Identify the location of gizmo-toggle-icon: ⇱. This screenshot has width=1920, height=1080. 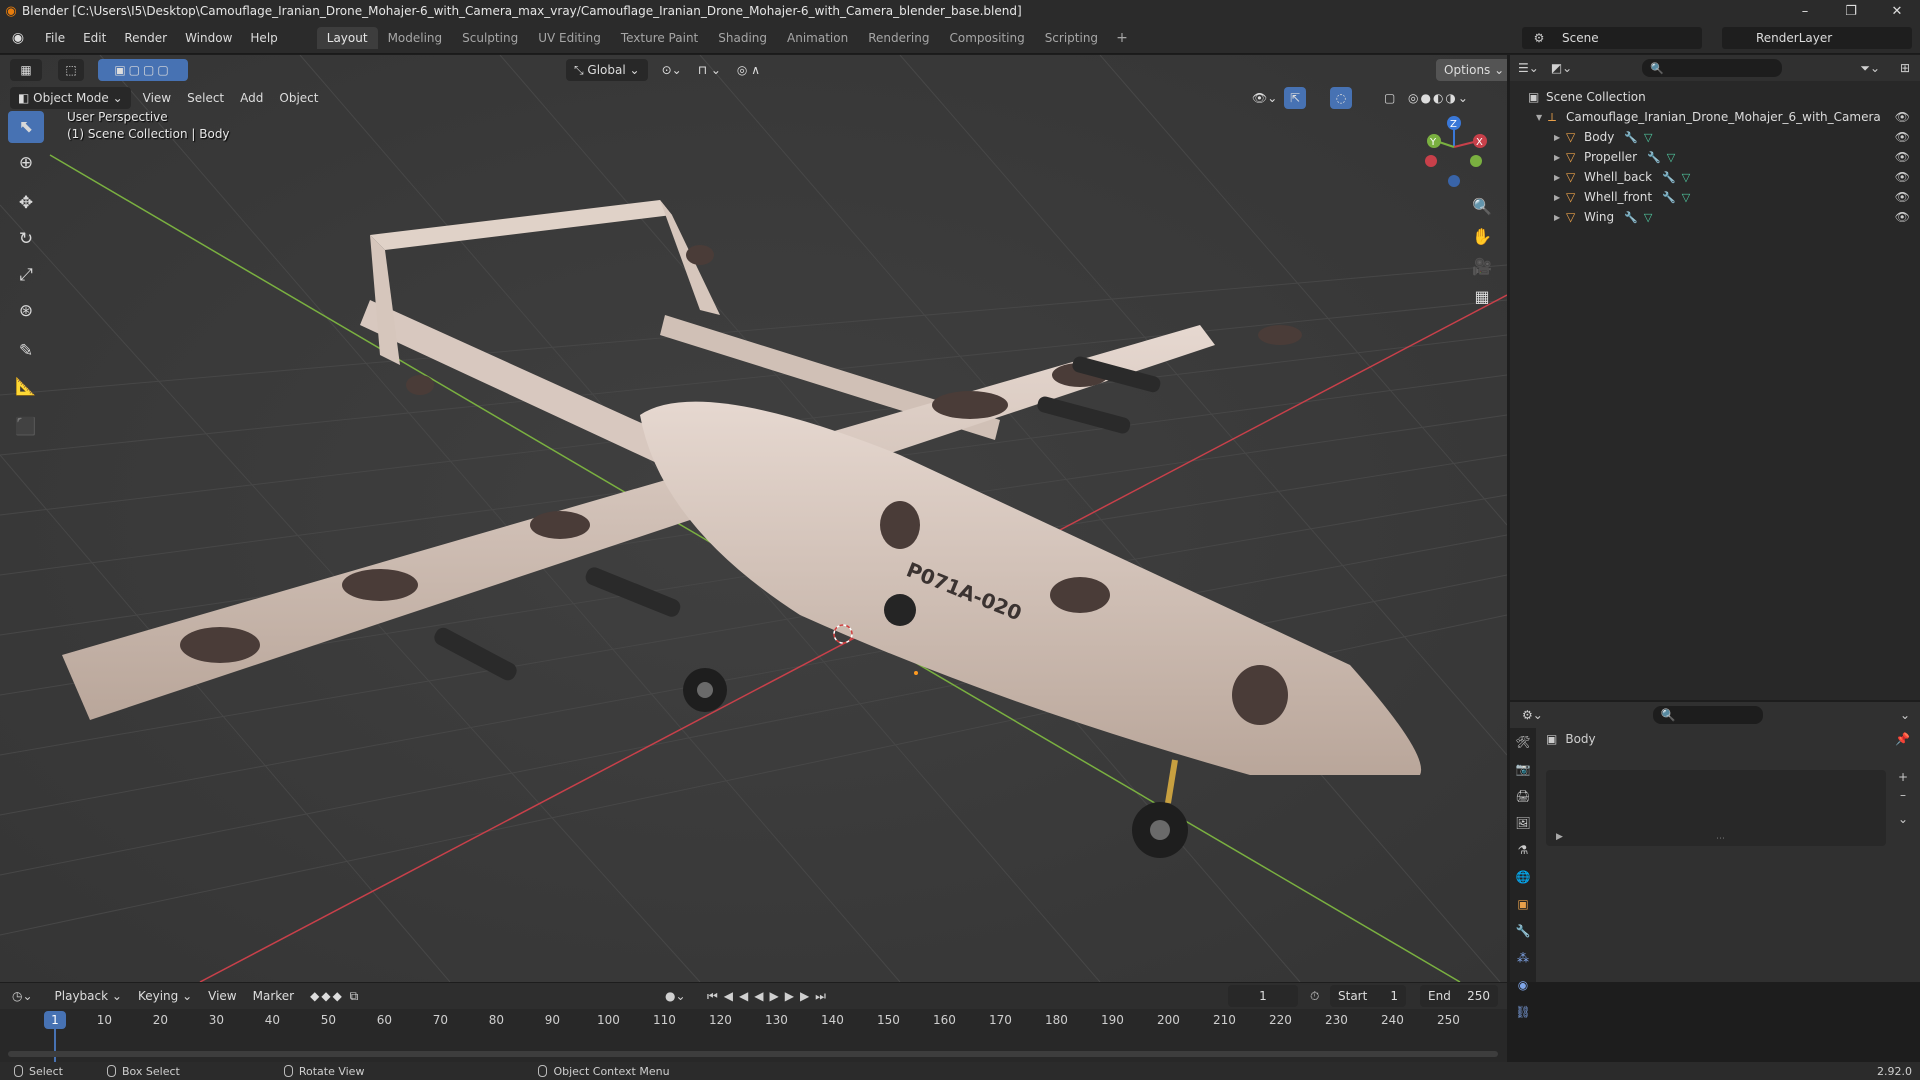
(1295, 98).